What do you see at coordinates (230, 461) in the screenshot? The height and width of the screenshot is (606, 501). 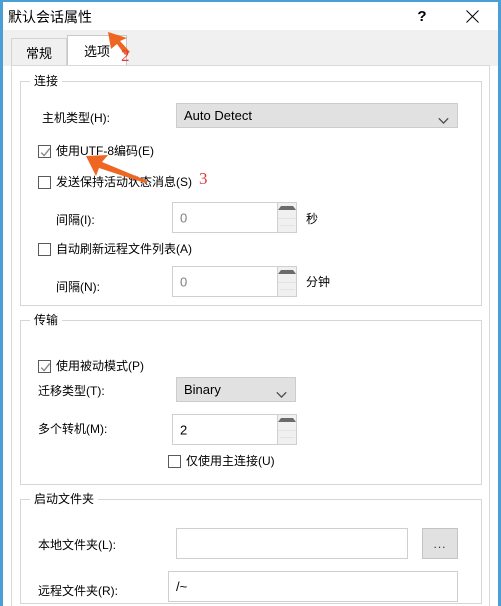 I see `main-connection-only-label: 仅使用主连接(U)` at bounding box center [230, 461].